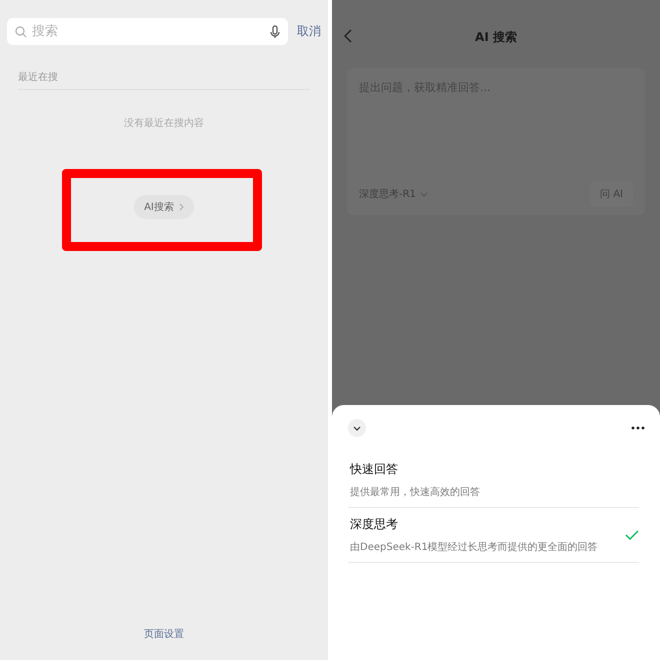 This screenshot has height=660, width=660. What do you see at coordinates (496, 37) in the screenshot?
I see `page-title: AI 搜索` at bounding box center [496, 37].